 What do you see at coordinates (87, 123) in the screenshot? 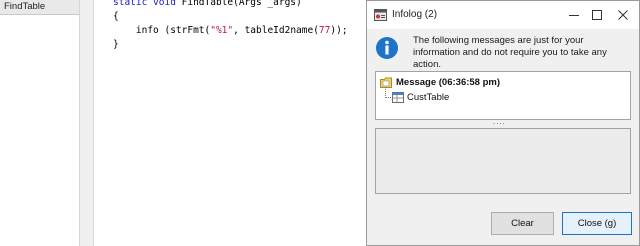
I see `editor-gutter` at bounding box center [87, 123].